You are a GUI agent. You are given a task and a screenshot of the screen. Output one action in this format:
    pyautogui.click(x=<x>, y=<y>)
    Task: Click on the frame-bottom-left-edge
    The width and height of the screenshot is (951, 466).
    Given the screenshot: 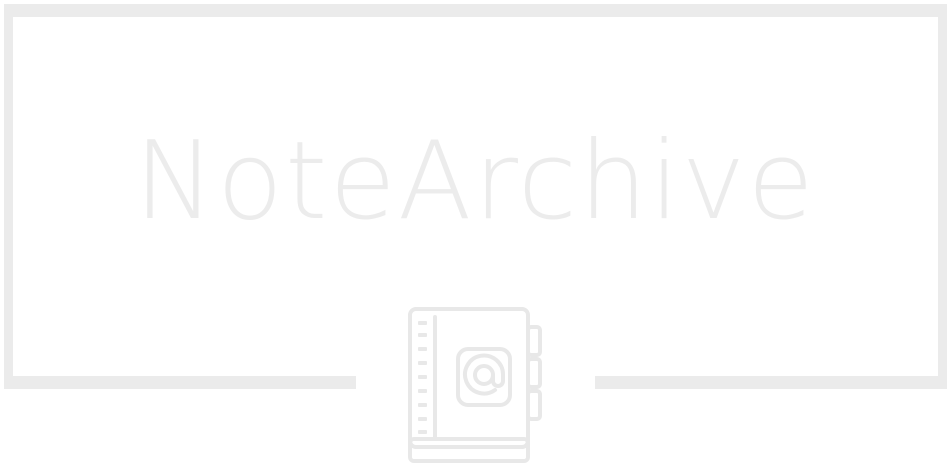 What is the action you would take?
    pyautogui.click(x=180, y=382)
    